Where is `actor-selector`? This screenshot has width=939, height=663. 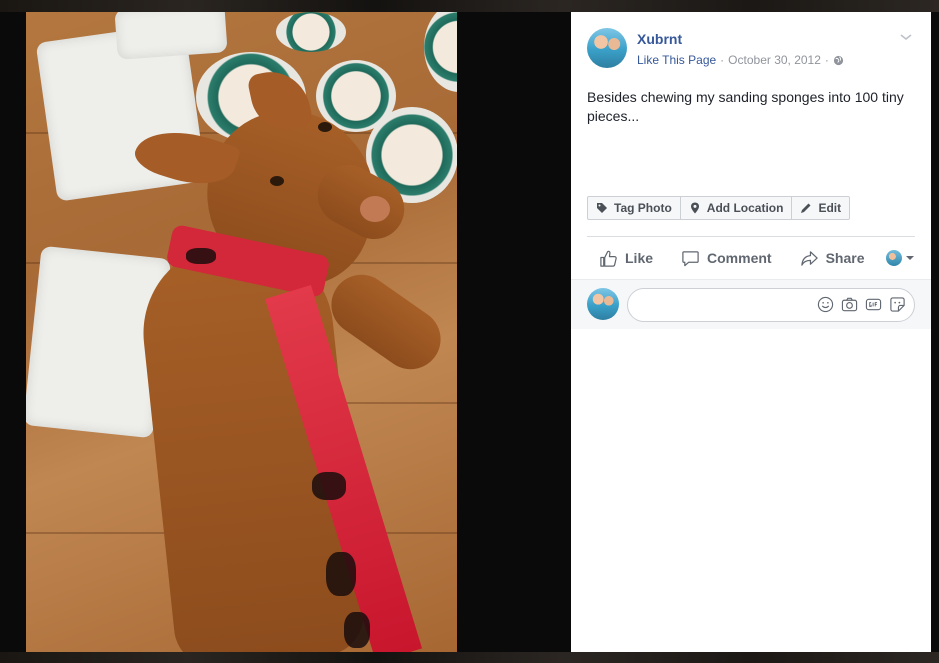
actor-selector is located at coordinates (900, 258).